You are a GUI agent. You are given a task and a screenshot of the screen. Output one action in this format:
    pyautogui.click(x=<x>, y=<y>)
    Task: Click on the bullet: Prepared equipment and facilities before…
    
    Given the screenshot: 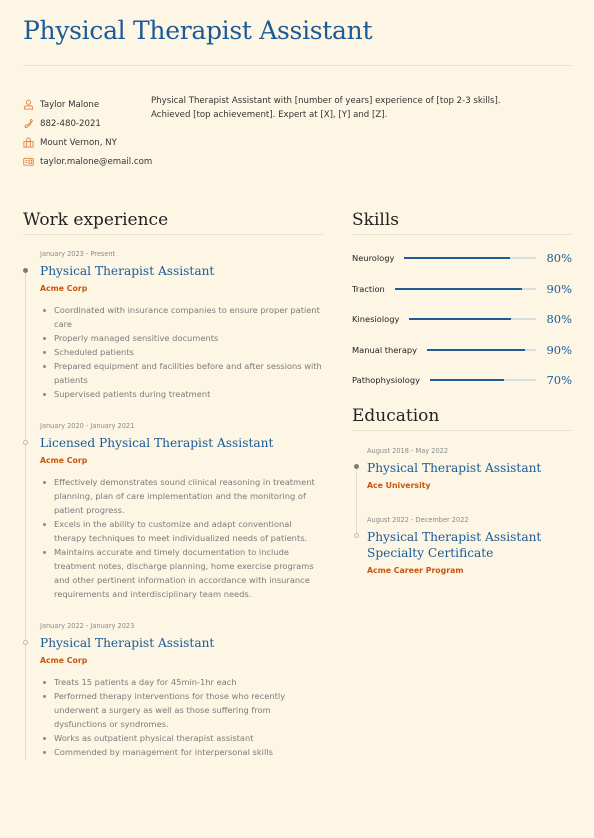 What is the action you would take?
    pyautogui.click(x=182, y=373)
    